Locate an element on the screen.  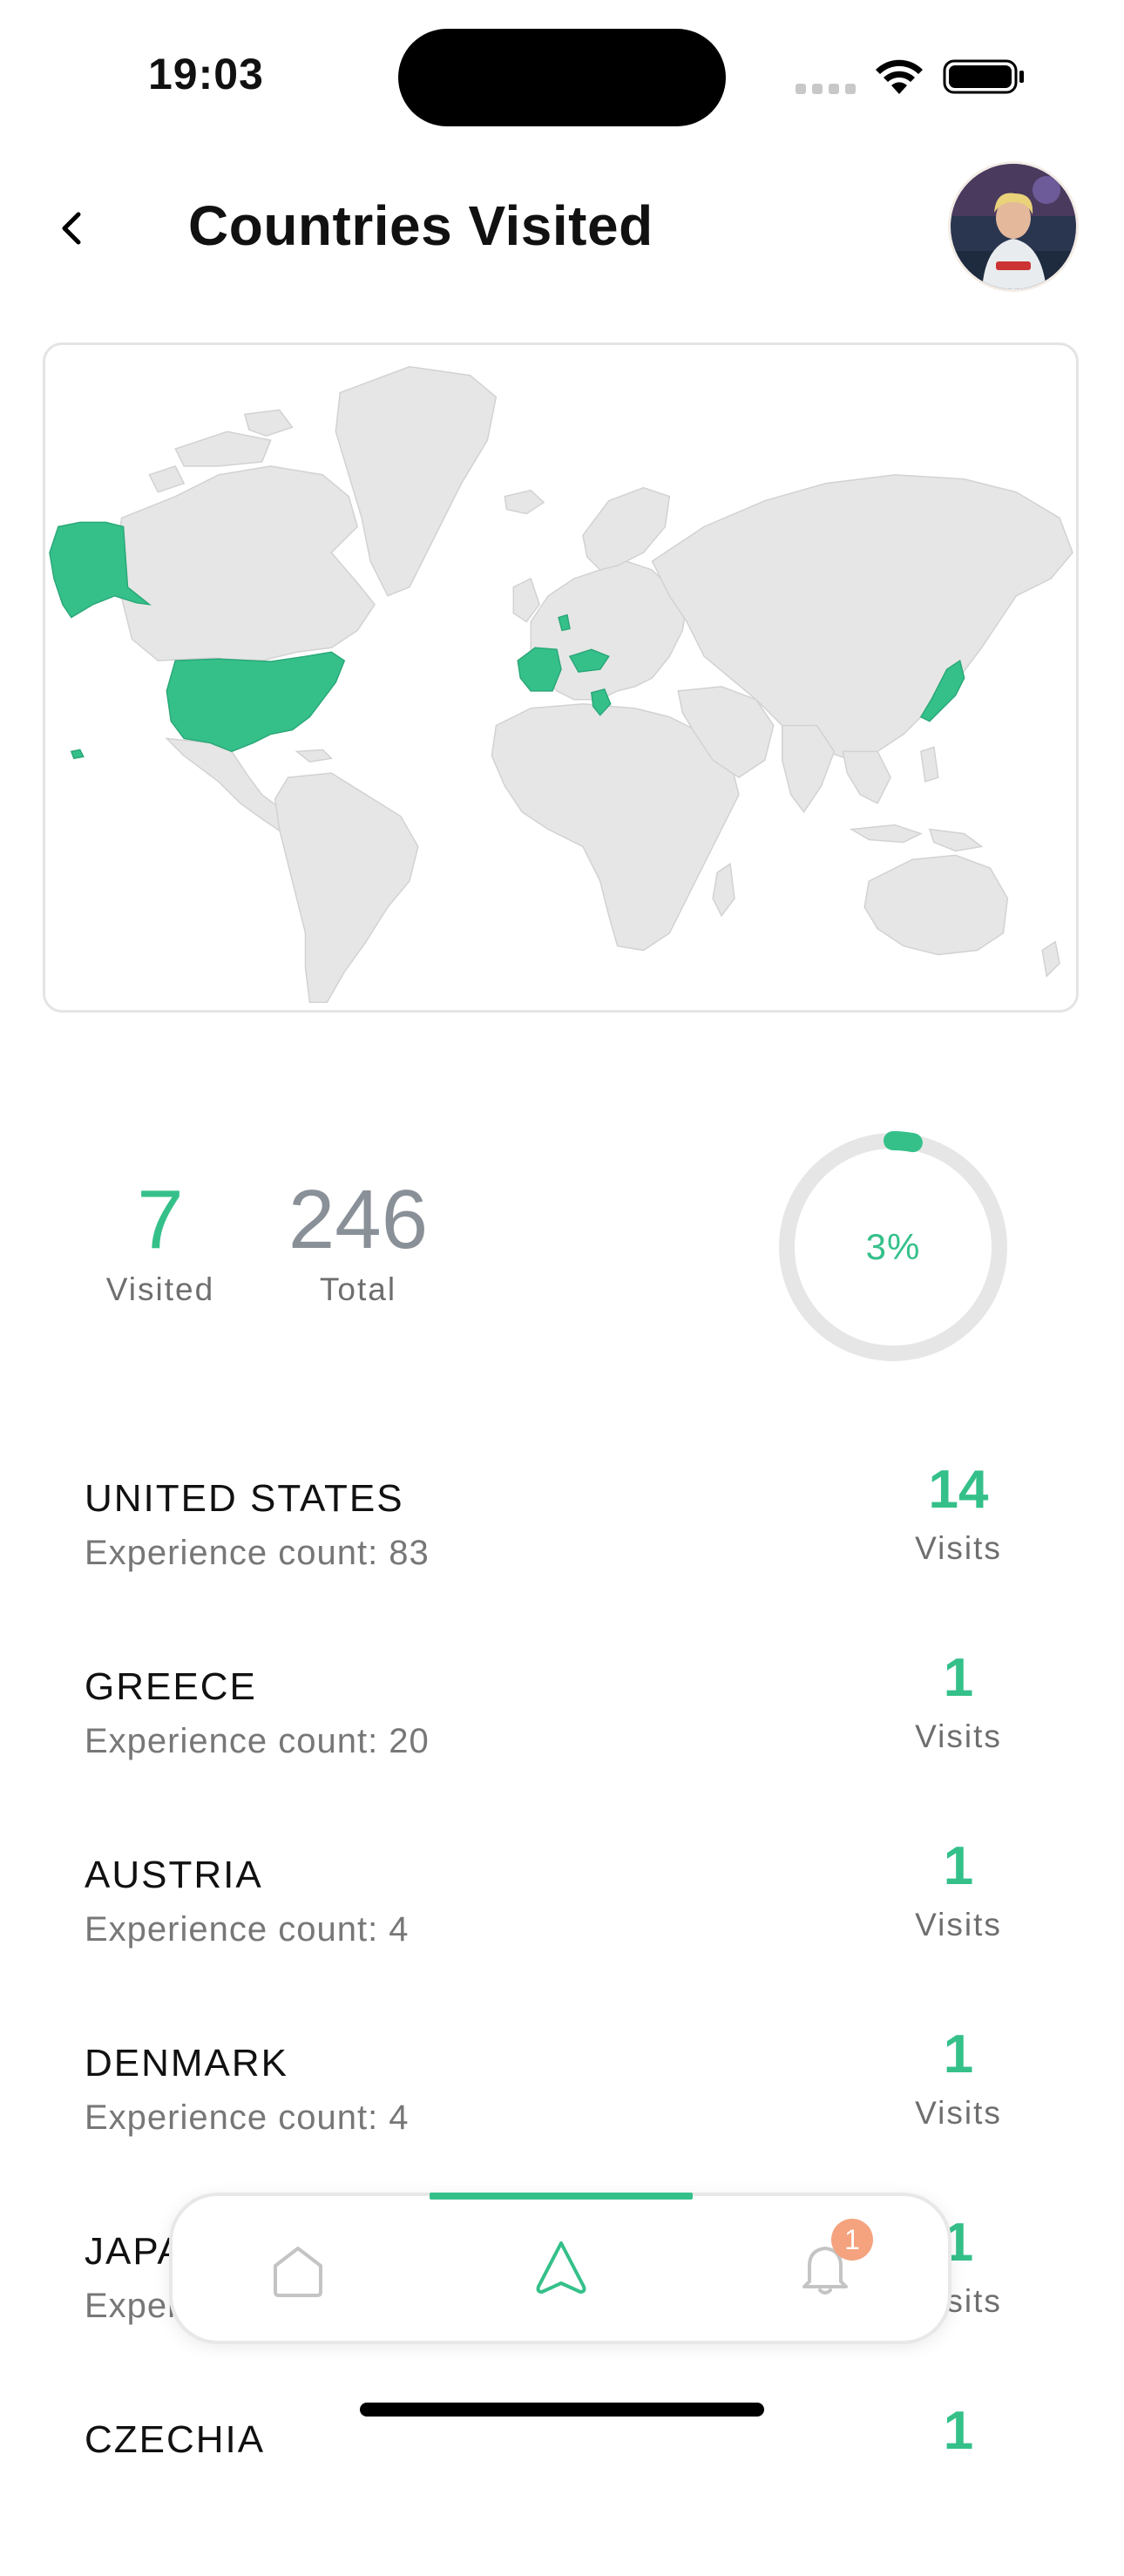
total-count: 246 is located at coordinates (358, 1220).